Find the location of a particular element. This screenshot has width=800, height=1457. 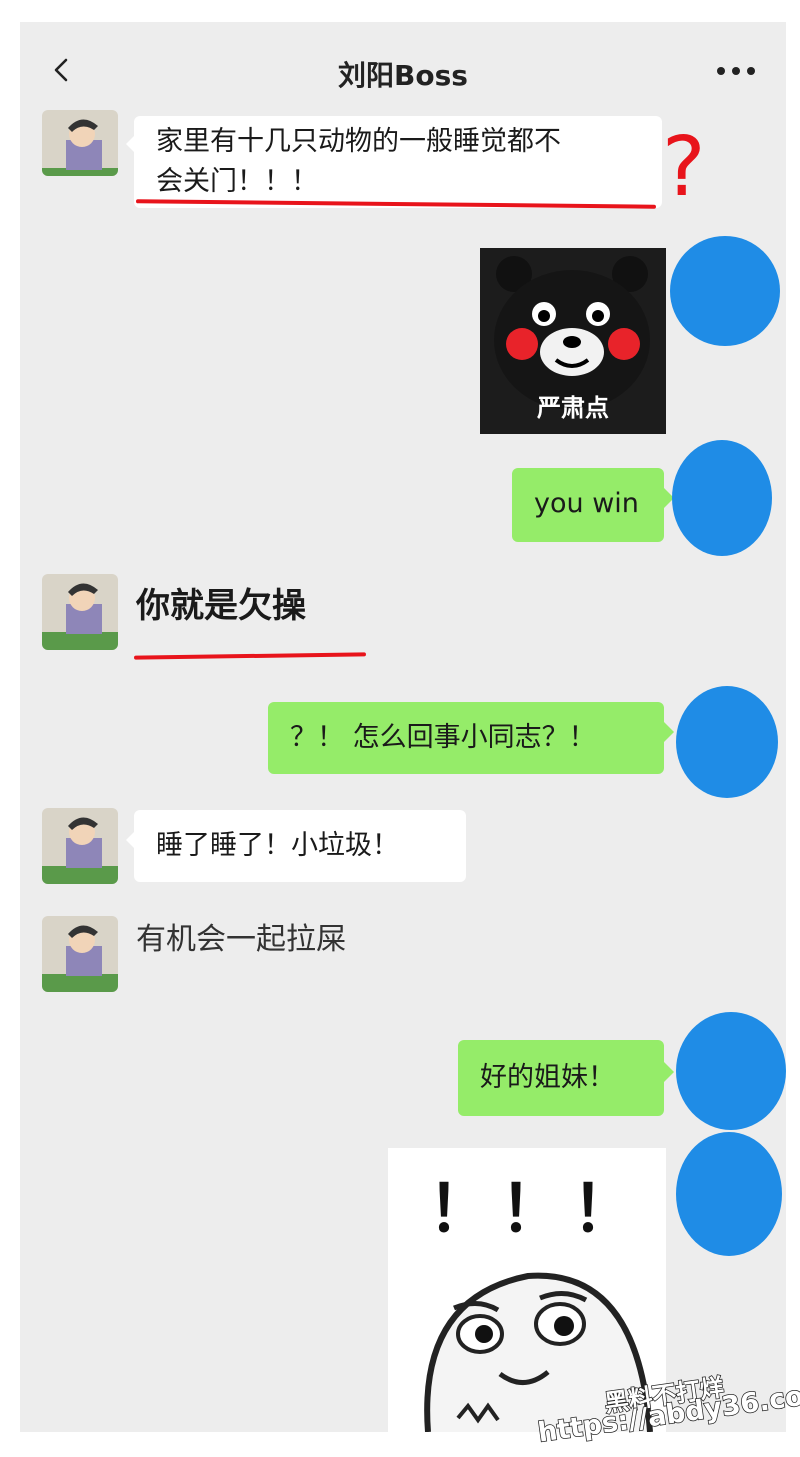

message-text: 你就是欠操 is located at coordinates (221, 606).